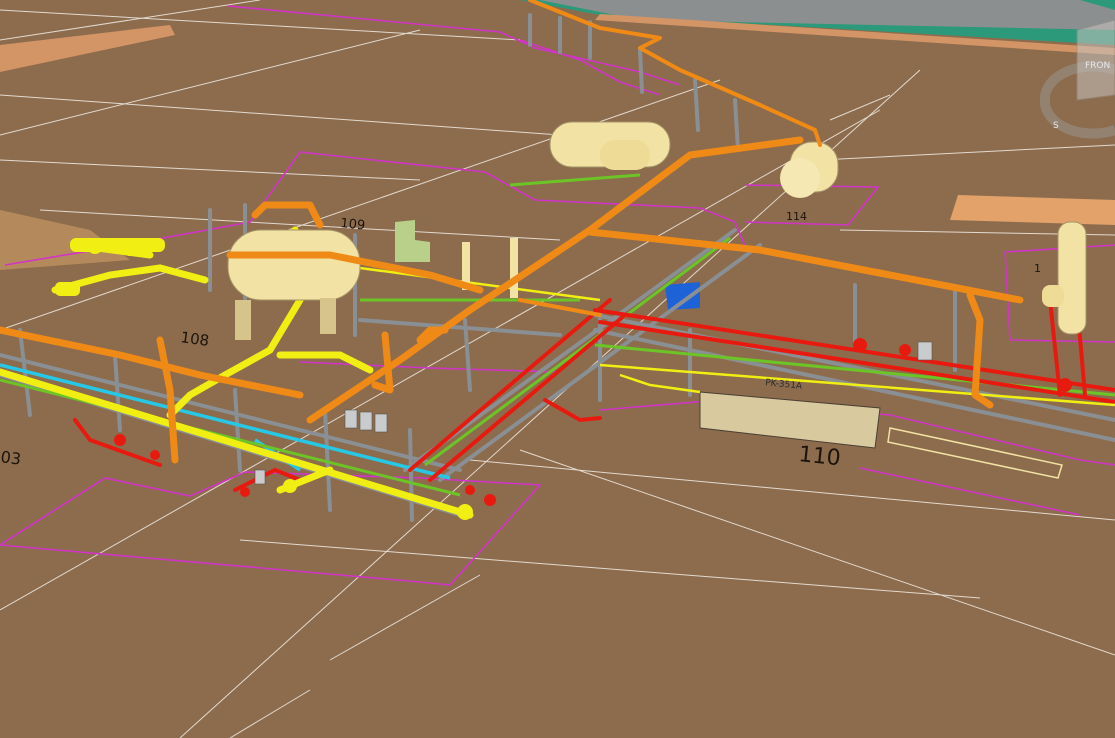 This screenshot has width=1115, height=738. What do you see at coordinates (1075, 70) in the screenshot?
I see `view-cube: FRON S` at bounding box center [1075, 70].